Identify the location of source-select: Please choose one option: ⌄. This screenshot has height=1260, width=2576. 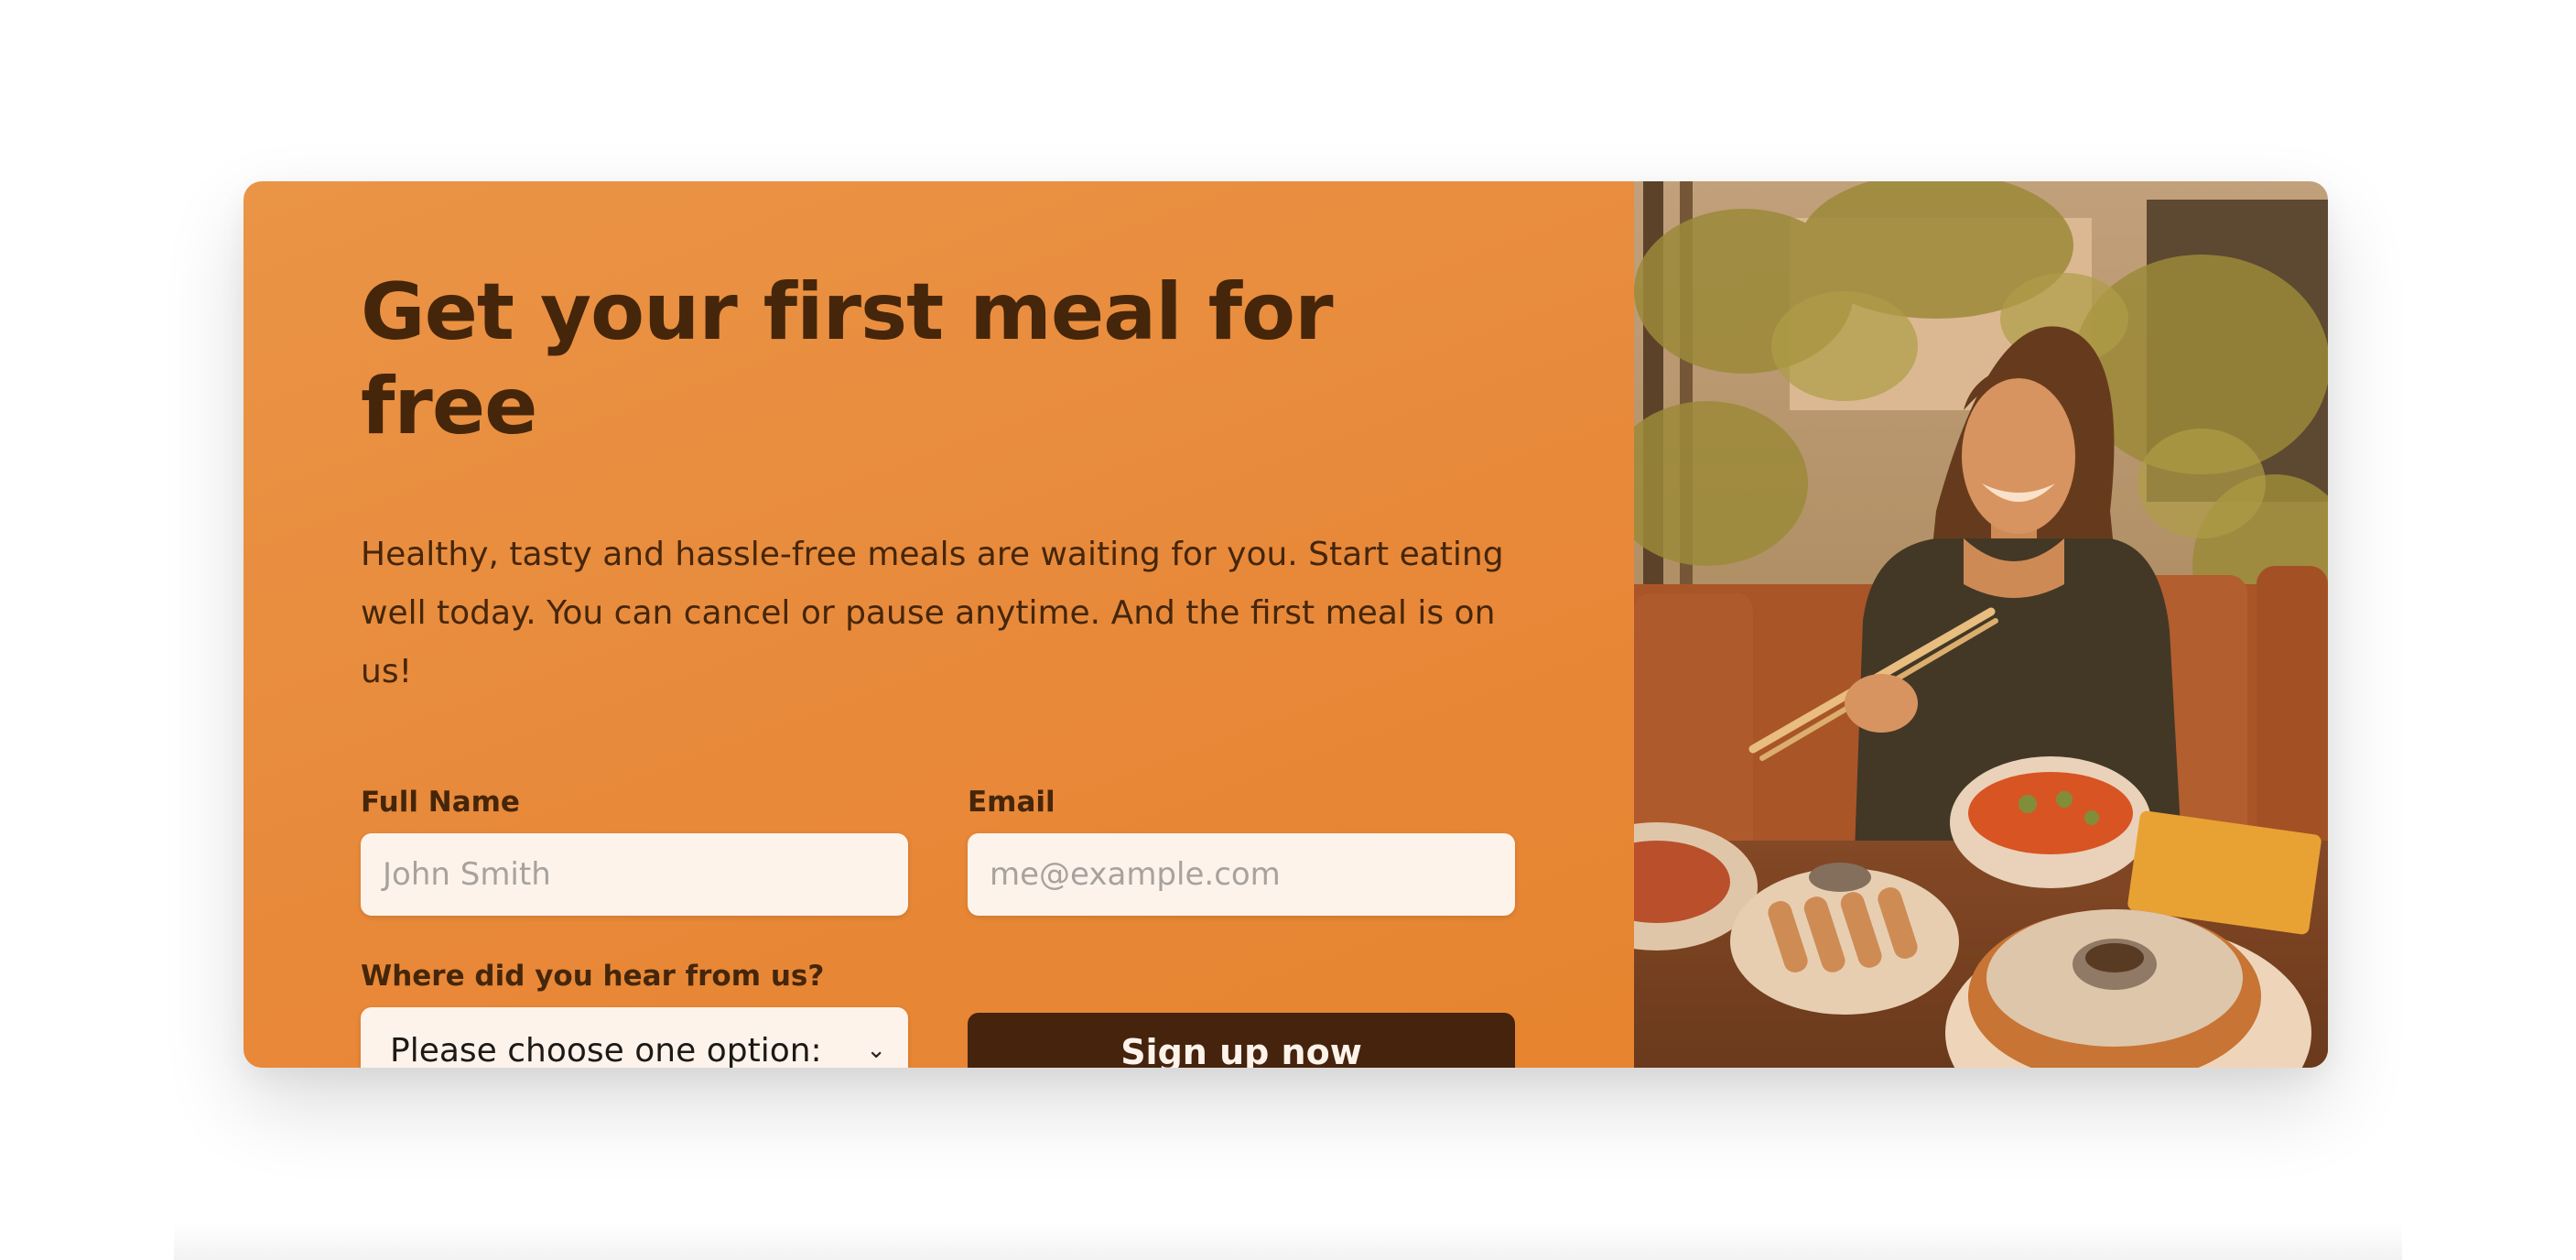
(635, 1037).